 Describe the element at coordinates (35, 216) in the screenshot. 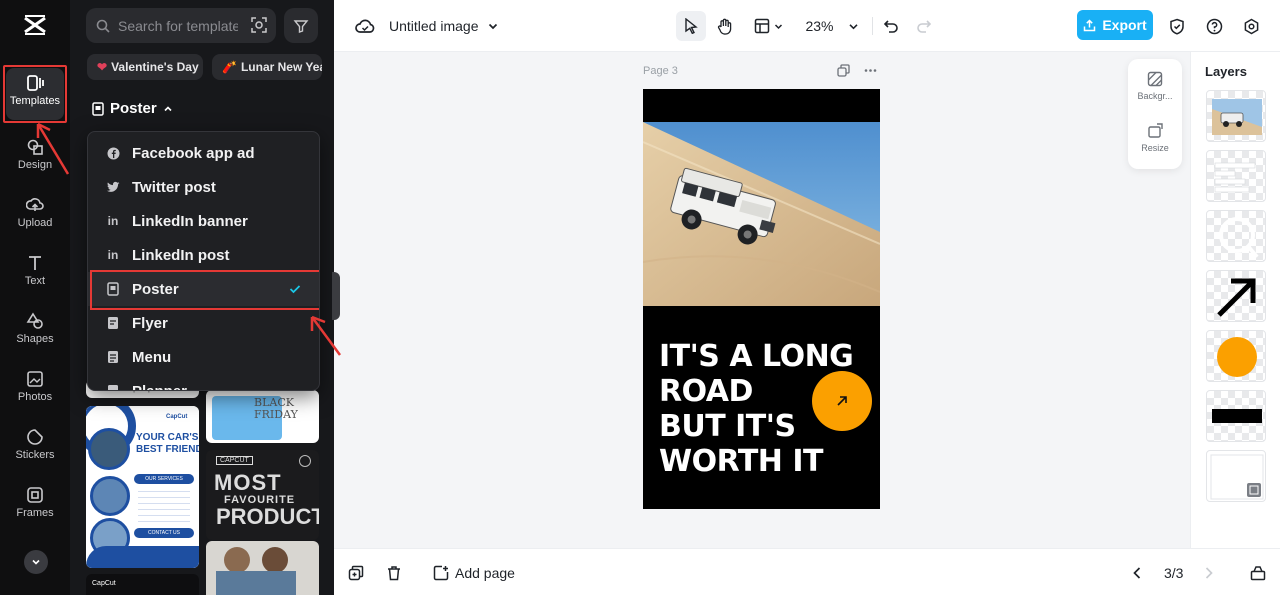

I see `rail-upload: Upload` at that location.